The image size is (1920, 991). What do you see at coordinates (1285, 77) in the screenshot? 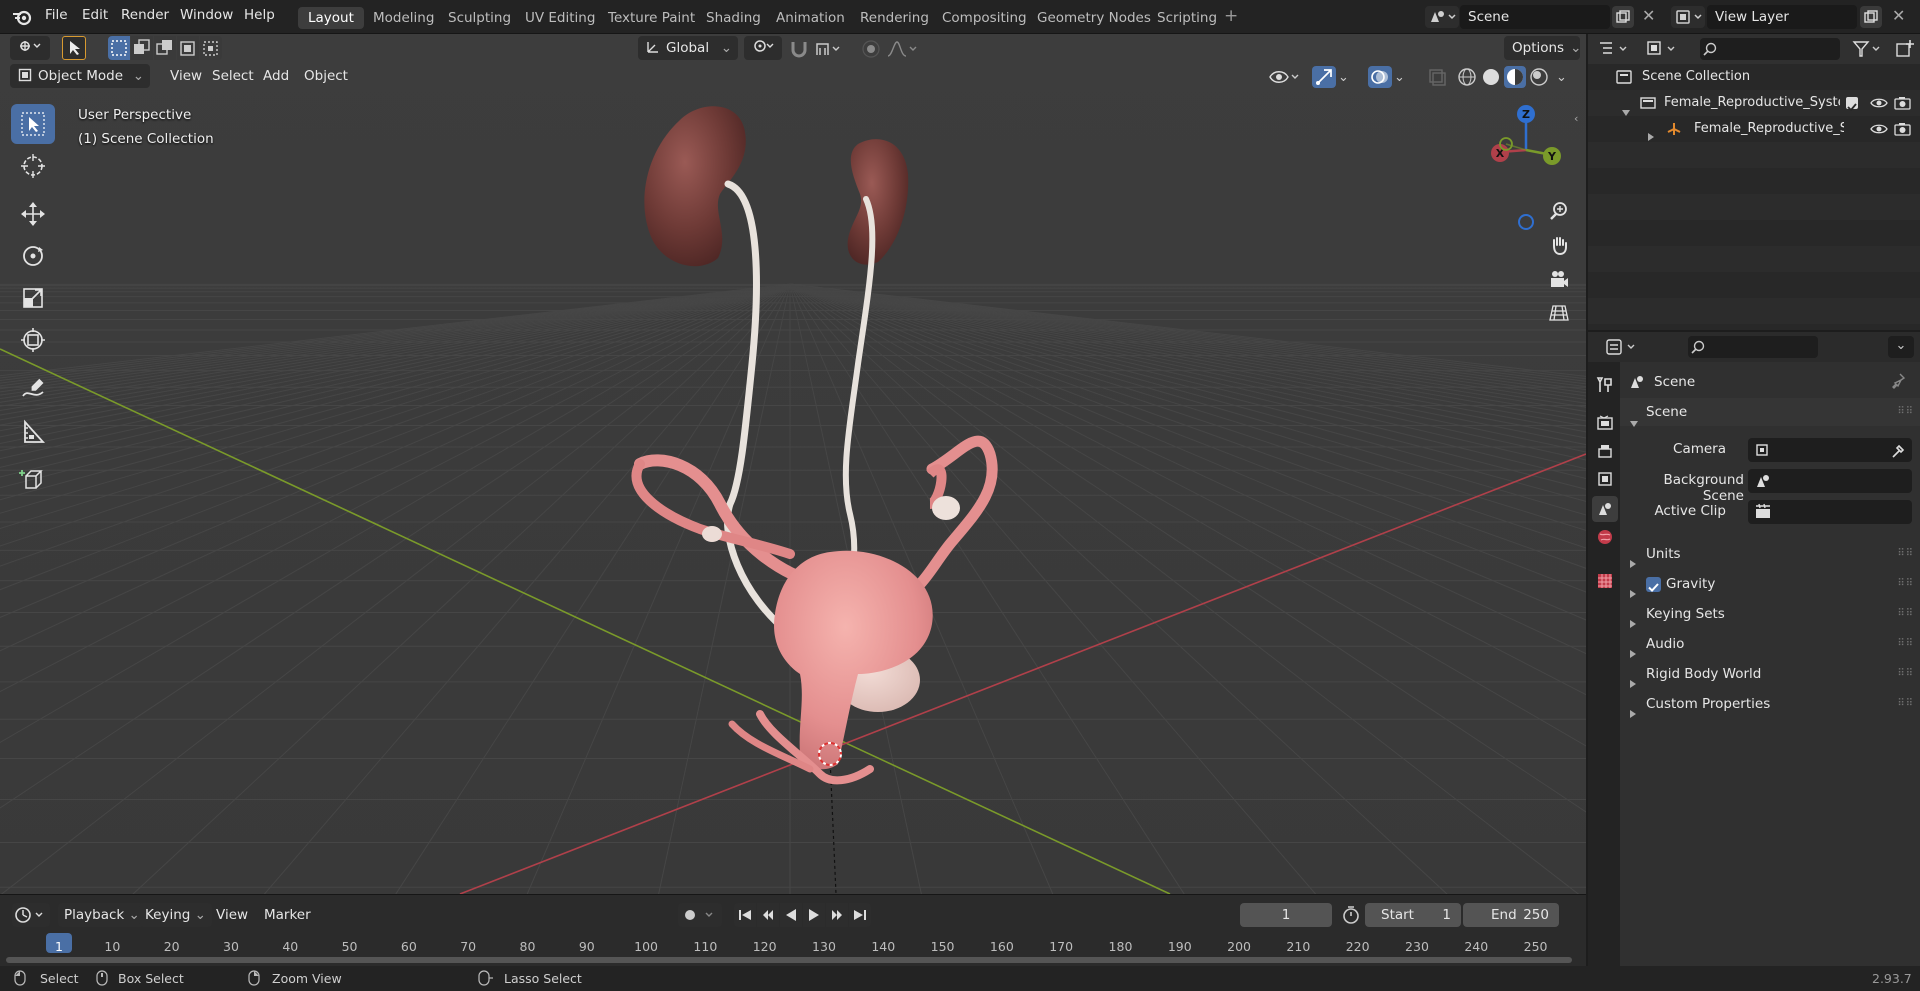
I see `object-visibility-icon` at bounding box center [1285, 77].